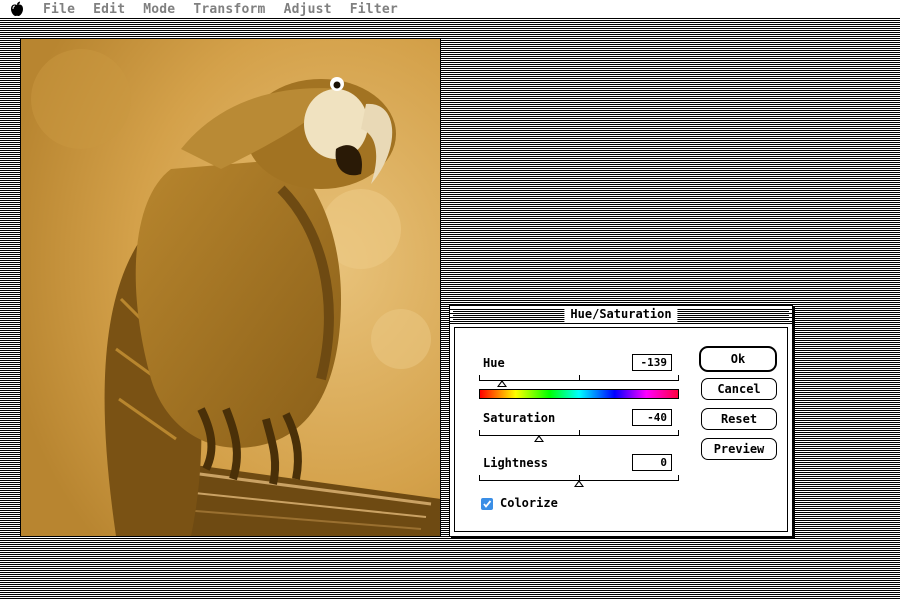  What do you see at coordinates (579, 483) in the screenshot?
I see `lightness-slider-thumb` at bounding box center [579, 483].